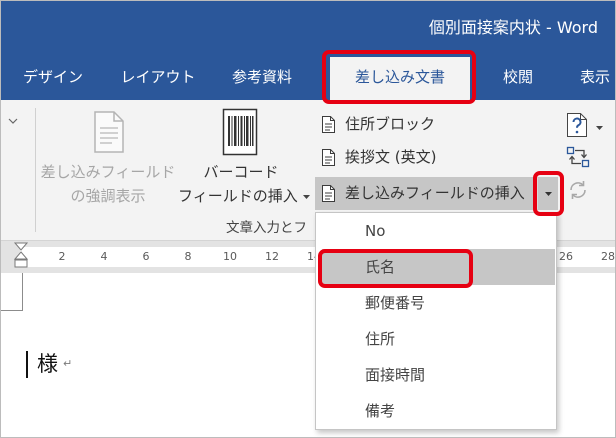 This screenshot has width=616, height=438. I want to click on address-block-button: 住所ブロック, so click(390, 124).